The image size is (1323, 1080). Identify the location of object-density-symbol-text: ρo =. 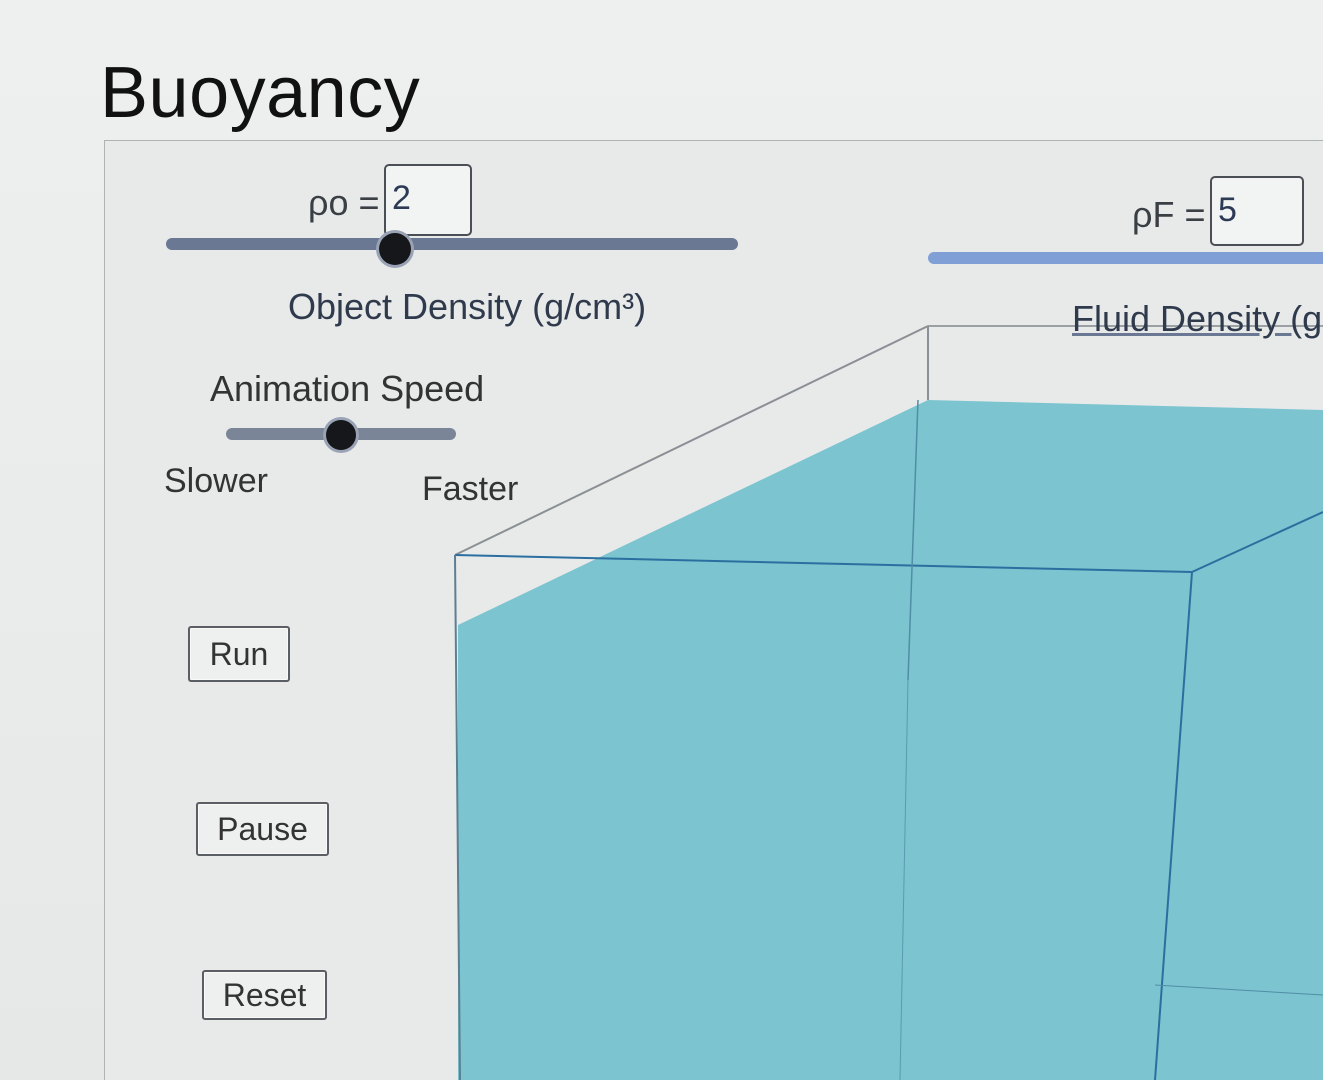
(344, 203).